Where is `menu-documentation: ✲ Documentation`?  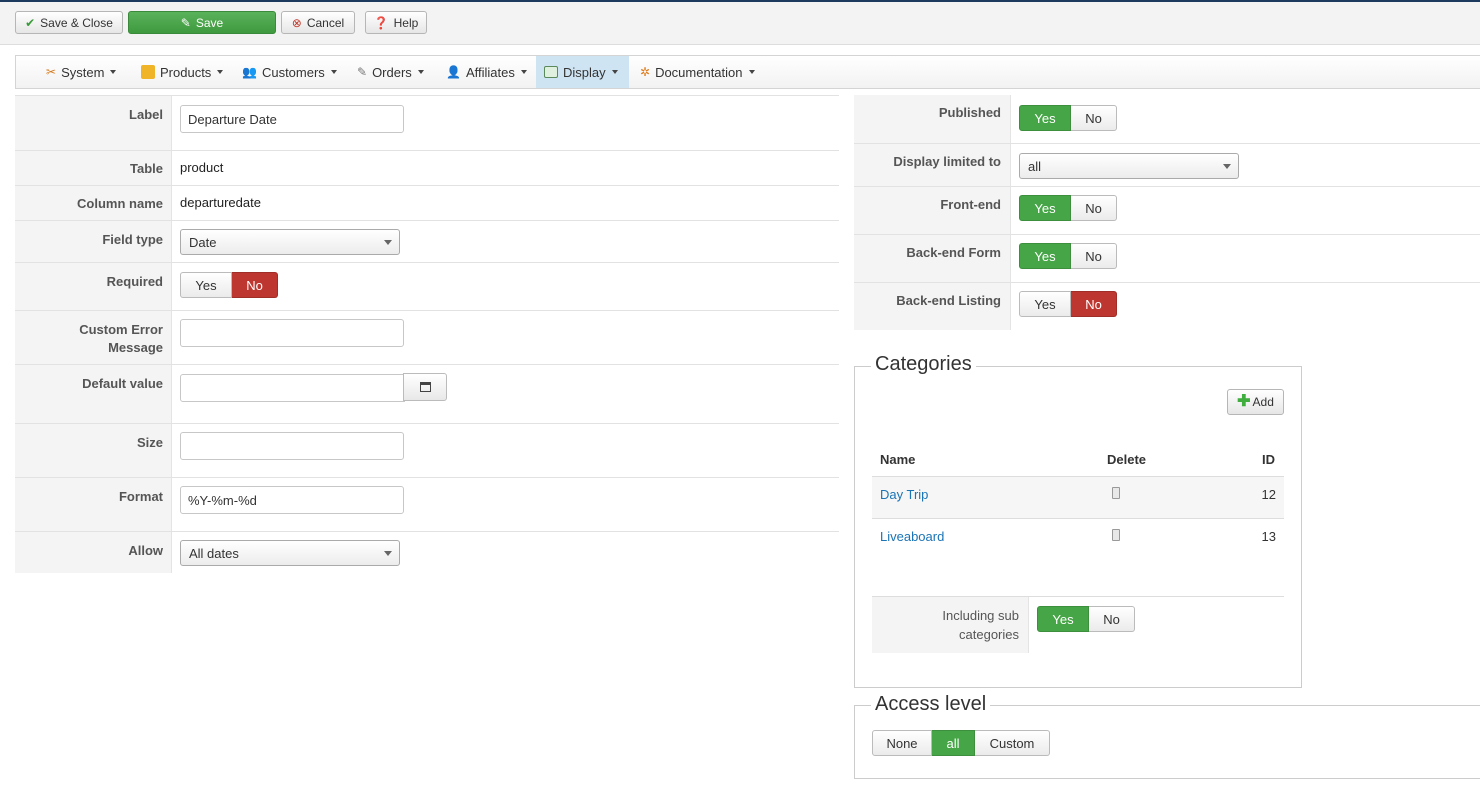
menu-documentation: ✲ Documentation is located at coordinates (697, 72).